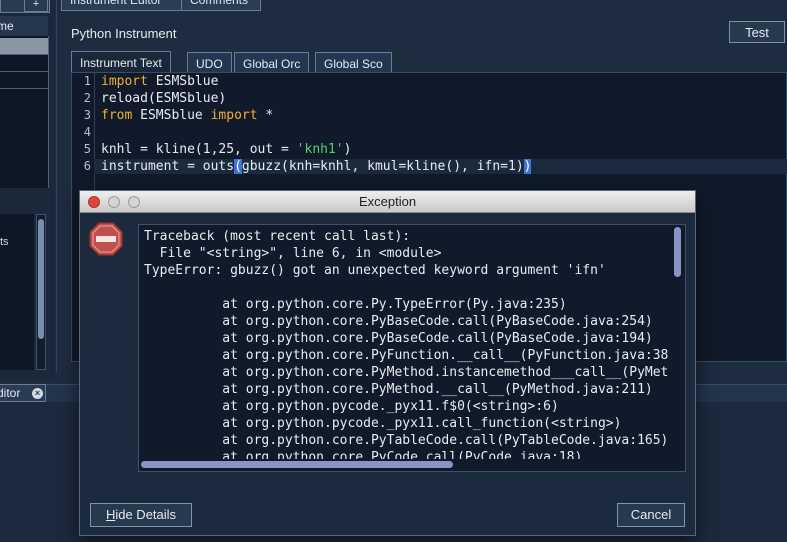 This screenshot has width=787, height=542. I want to click on cancel-button: Cancel, so click(651, 515).